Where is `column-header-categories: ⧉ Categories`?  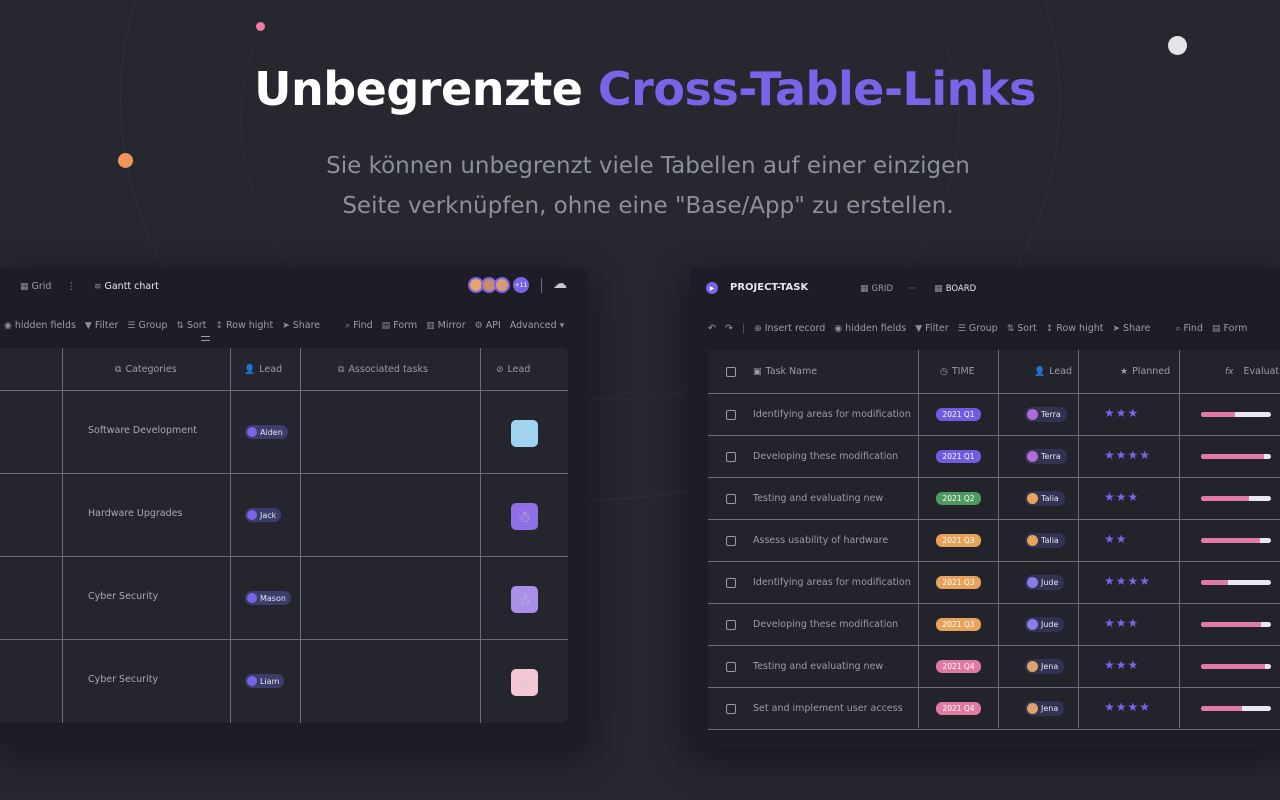
column-header-categories: ⧉ Categories is located at coordinates (146, 369).